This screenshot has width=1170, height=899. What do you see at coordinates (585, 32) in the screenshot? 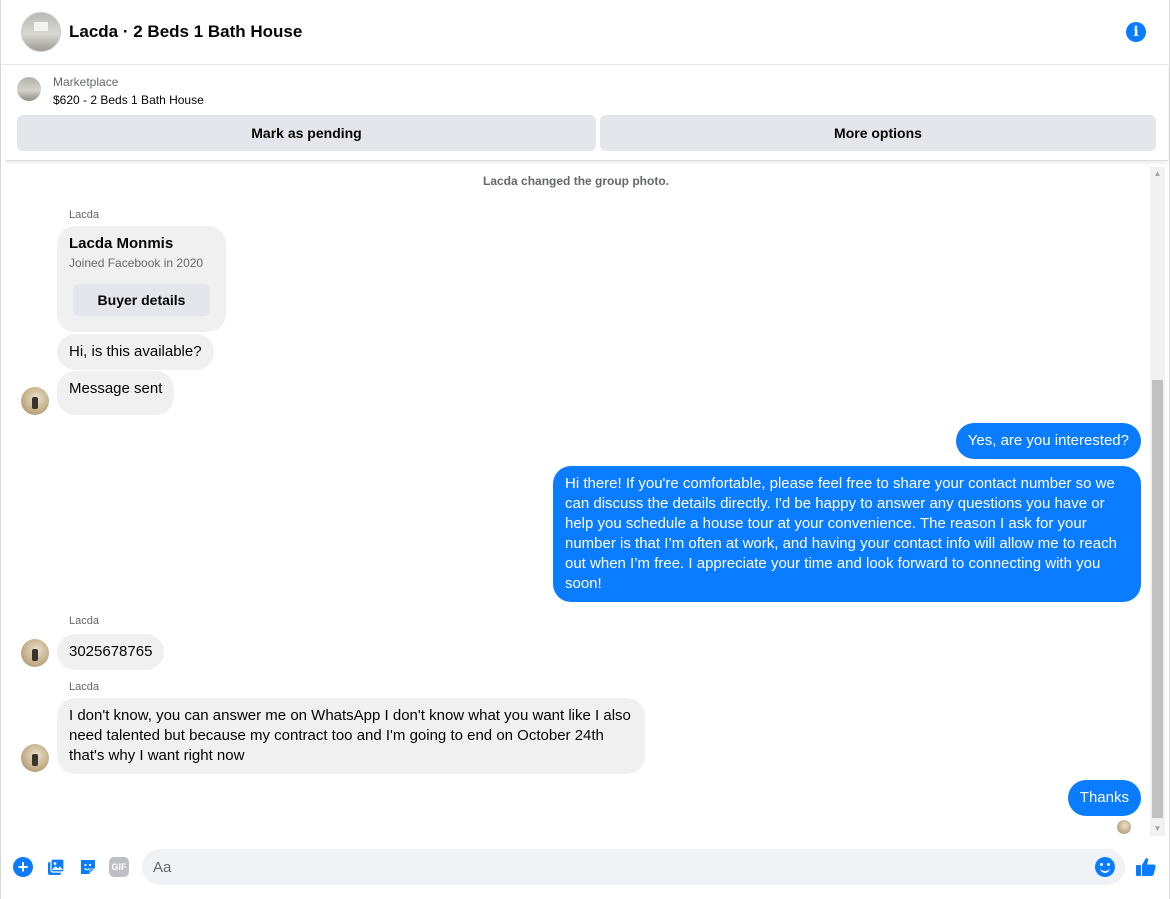
I see `conversation-header: Lacda · 2 Beds 1 Bath House i` at bounding box center [585, 32].